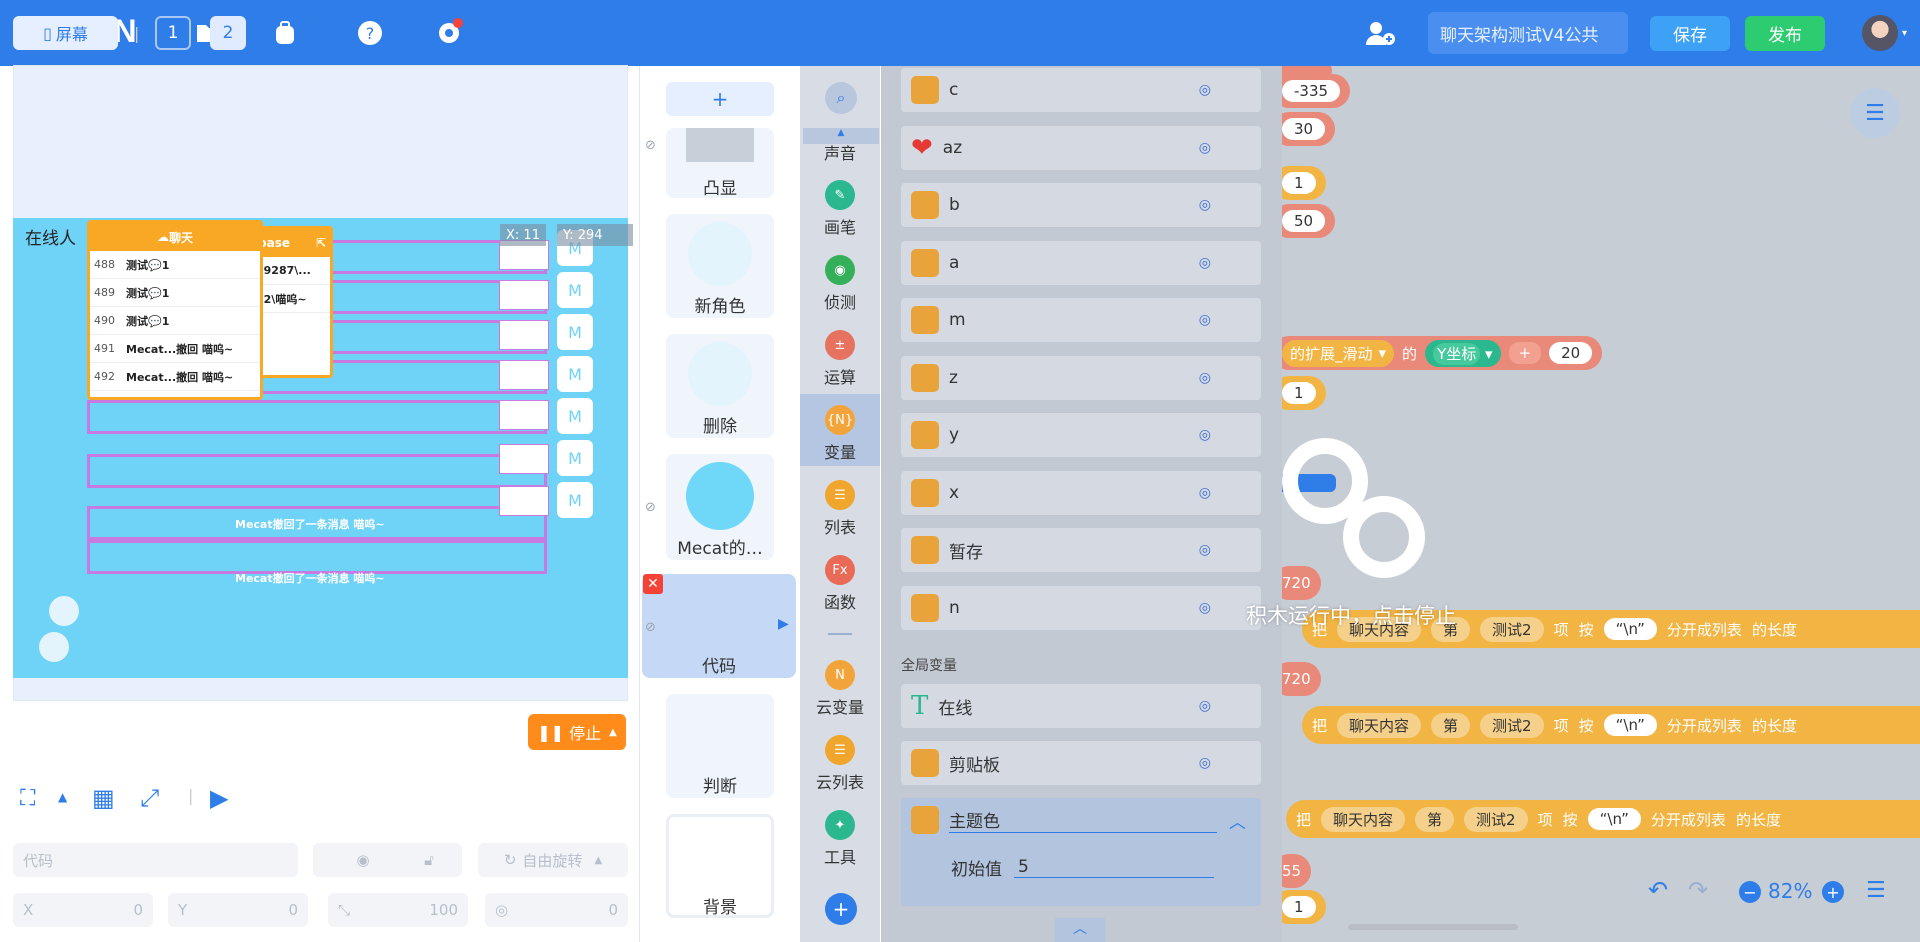  Describe the element at coordinates (173, 33) in the screenshot. I see `page-tab-1: 1` at that location.